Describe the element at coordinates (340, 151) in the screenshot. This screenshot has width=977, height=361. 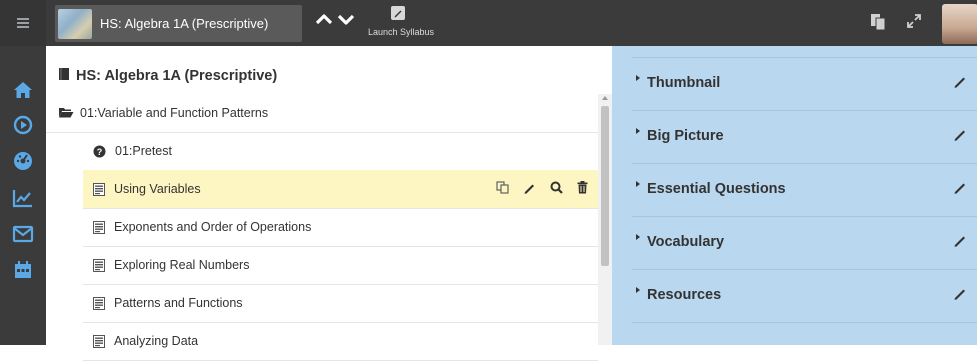
I see `list-item: ? 01:Pretest` at that location.